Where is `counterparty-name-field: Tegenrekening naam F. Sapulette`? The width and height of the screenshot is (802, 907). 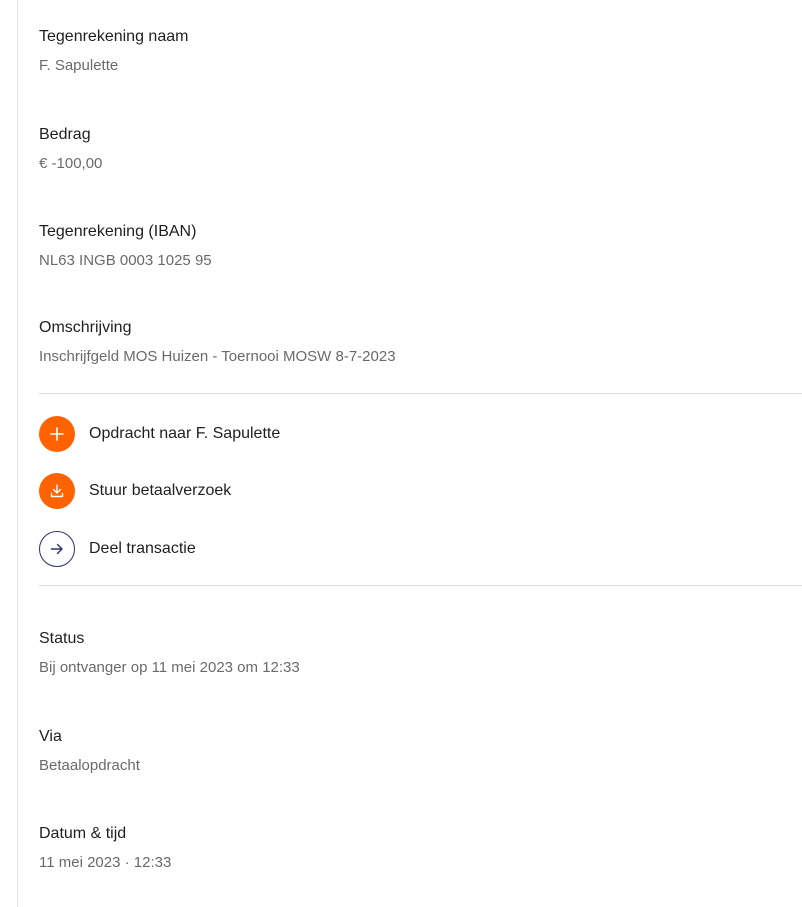
counterparty-name-field: Tegenrekening naam F. Sapulette is located at coordinates (113, 51).